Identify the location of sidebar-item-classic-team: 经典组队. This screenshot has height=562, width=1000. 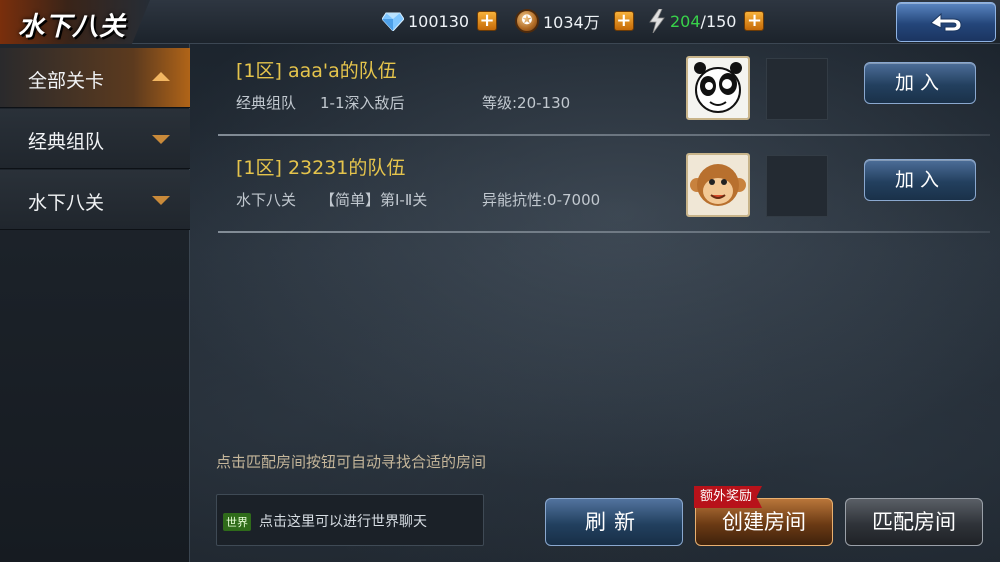
(95, 139).